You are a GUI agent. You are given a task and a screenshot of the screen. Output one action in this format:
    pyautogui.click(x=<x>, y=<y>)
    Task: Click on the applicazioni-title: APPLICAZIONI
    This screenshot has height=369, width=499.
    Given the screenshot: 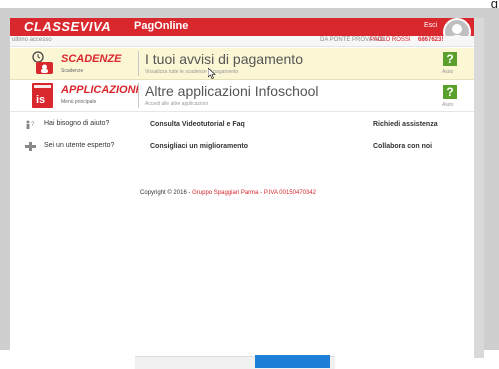 What is the action you would take?
    pyautogui.click(x=100, y=90)
    